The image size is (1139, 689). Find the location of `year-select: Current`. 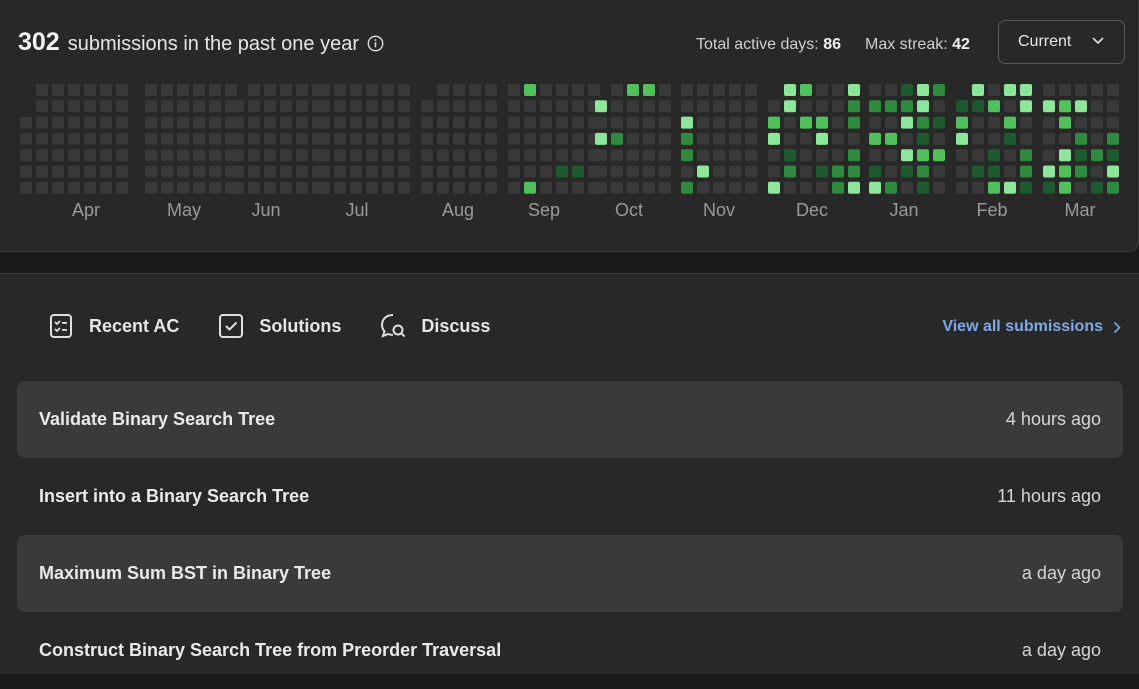

year-select: Current is located at coordinates (1061, 42).